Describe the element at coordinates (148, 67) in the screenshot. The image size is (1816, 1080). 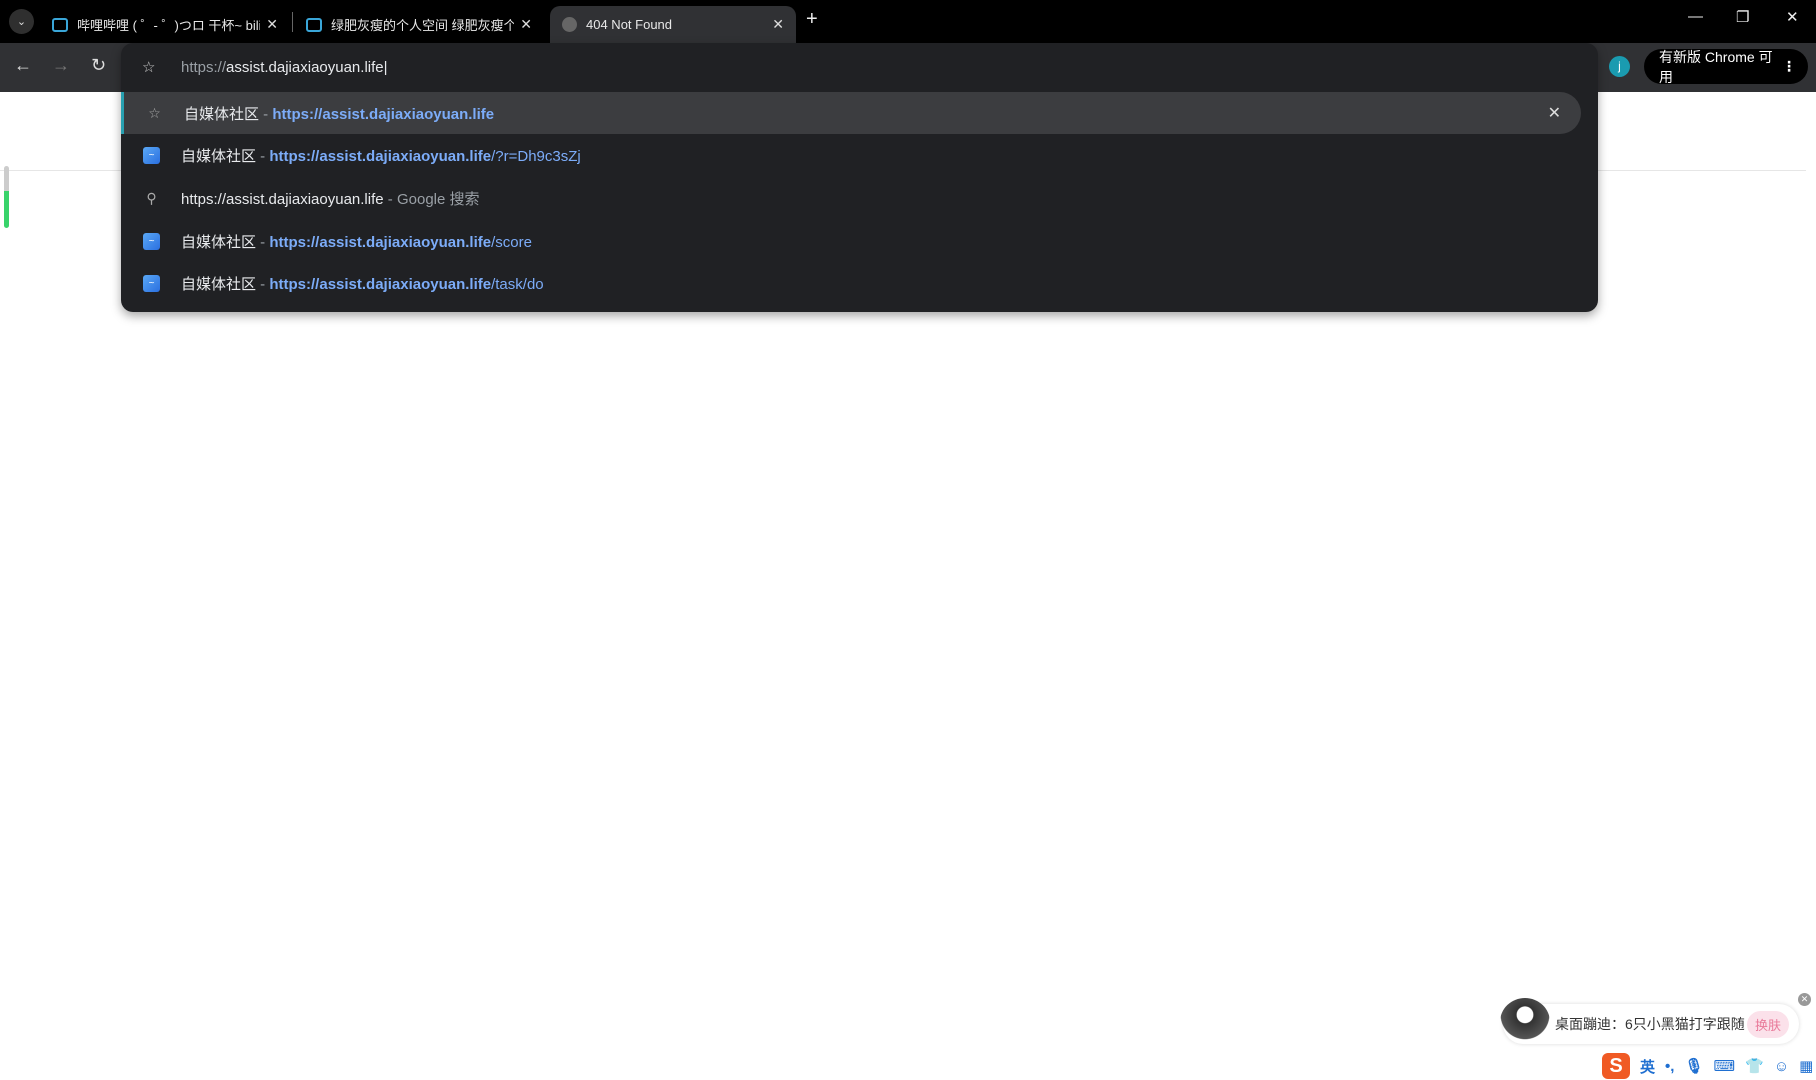
I see `bookmark-star-icon: ☆` at that location.